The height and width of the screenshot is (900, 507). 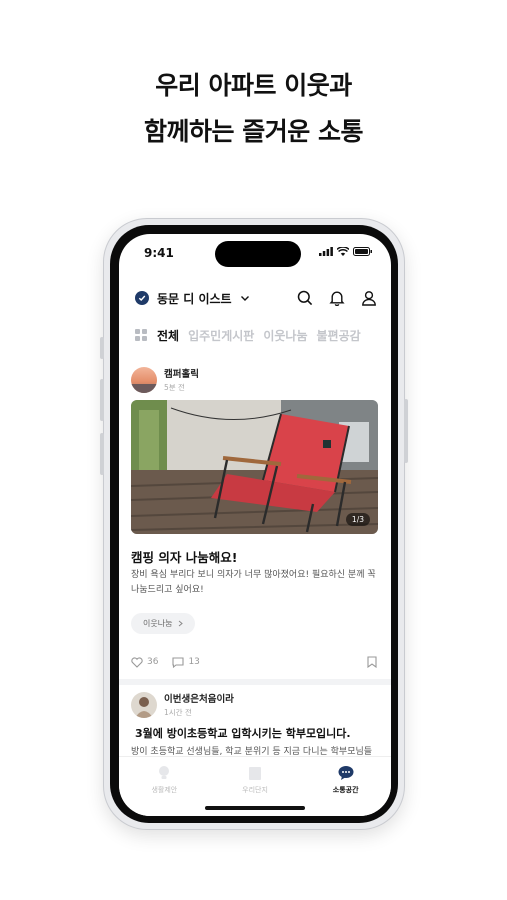 I want to click on post-photo: 1/3, so click(x=254, y=467).